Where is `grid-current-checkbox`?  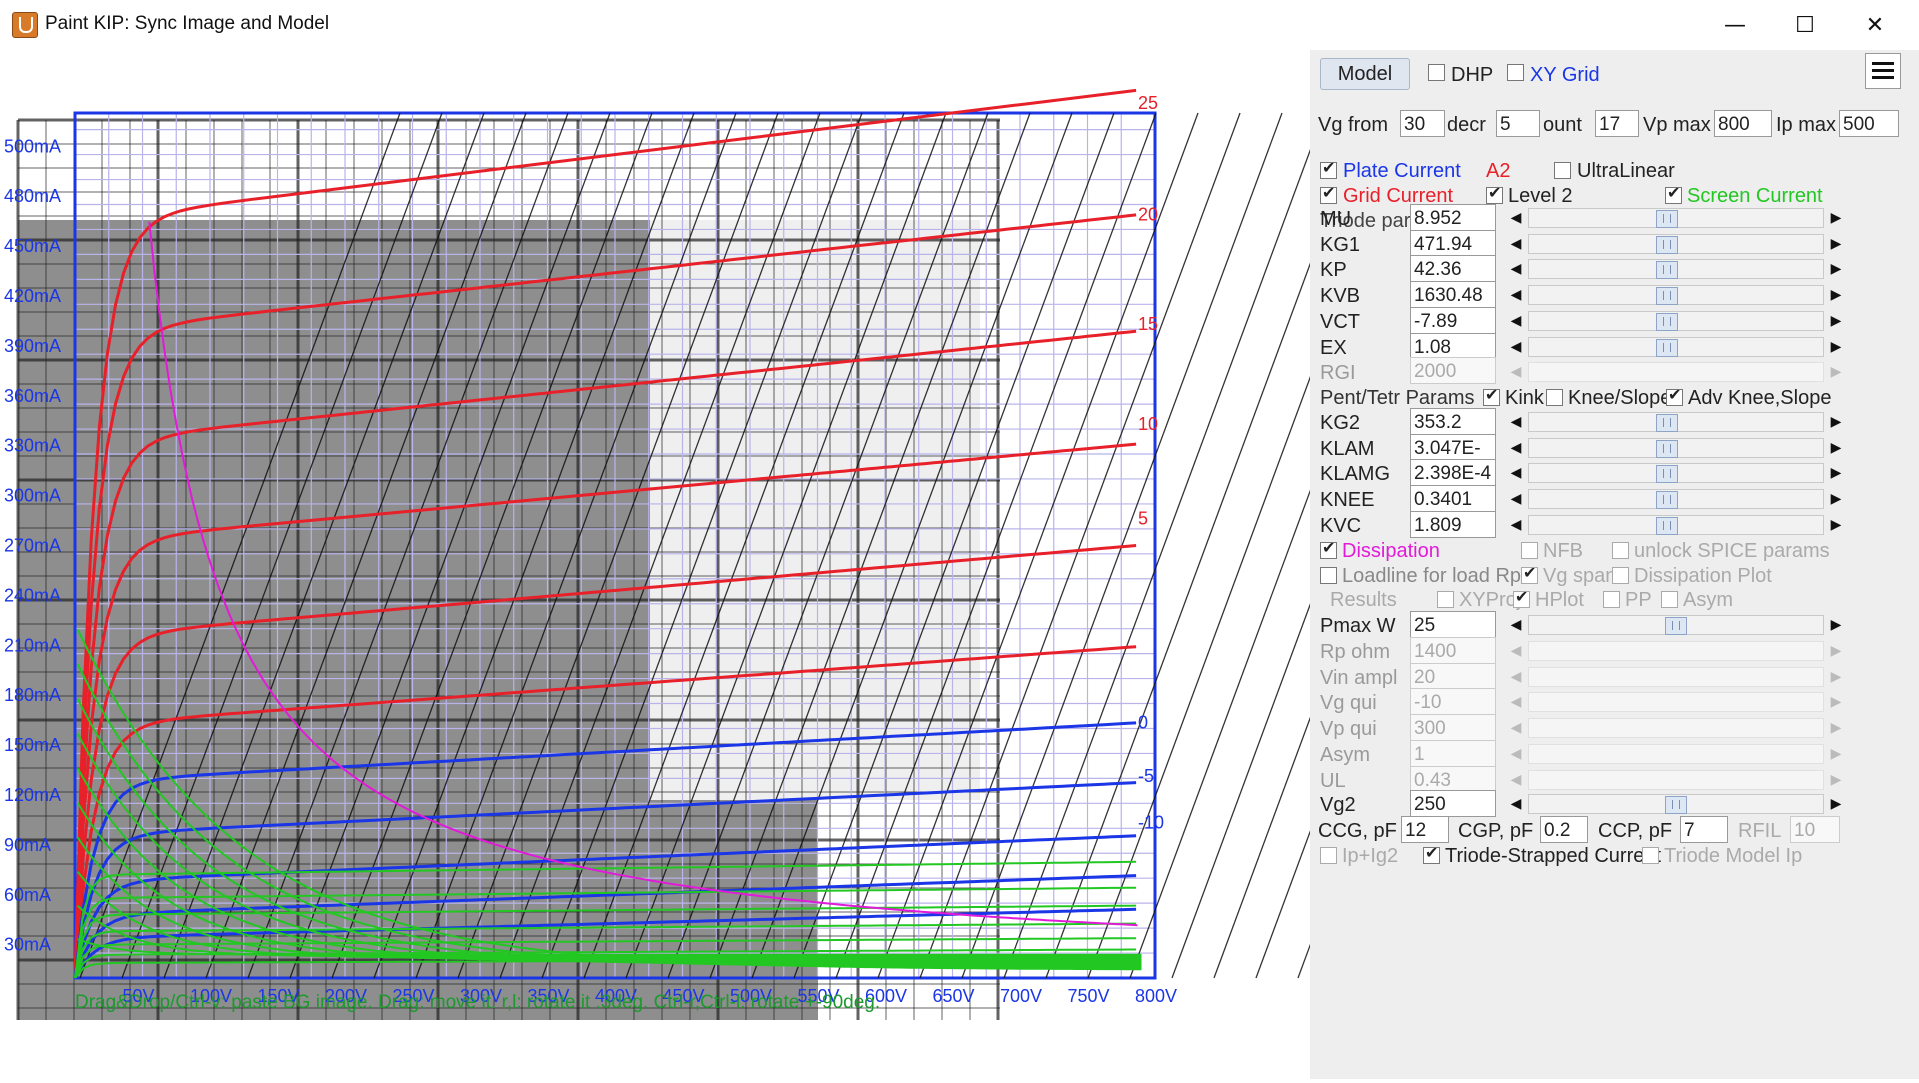
grid-current-checkbox is located at coordinates (1328, 193).